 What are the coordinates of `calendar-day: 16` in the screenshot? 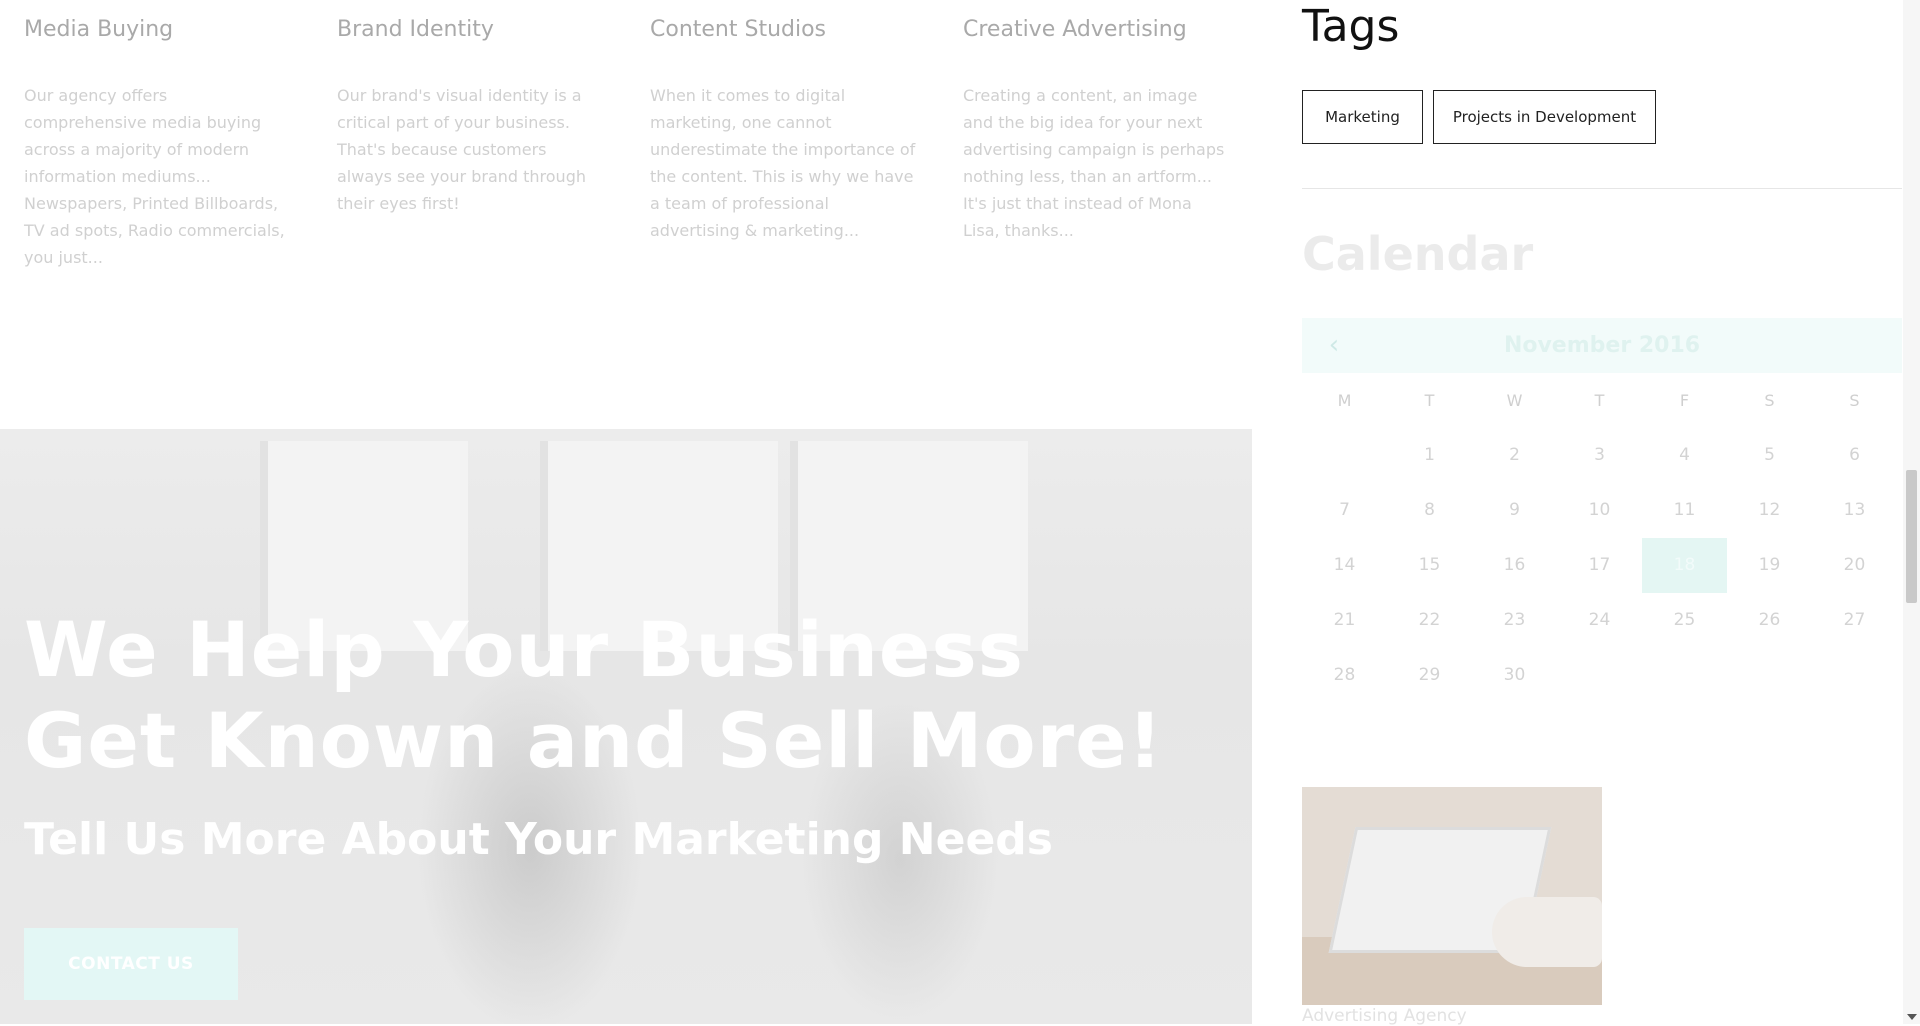 It's located at (1514, 565).